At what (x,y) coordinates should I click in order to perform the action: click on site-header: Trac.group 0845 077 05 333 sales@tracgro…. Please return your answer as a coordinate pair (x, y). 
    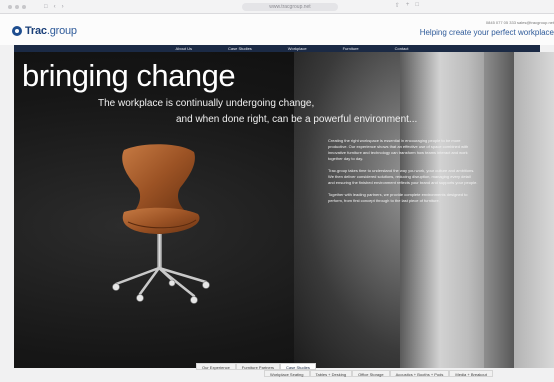
    Looking at the image, I should click on (277, 29).